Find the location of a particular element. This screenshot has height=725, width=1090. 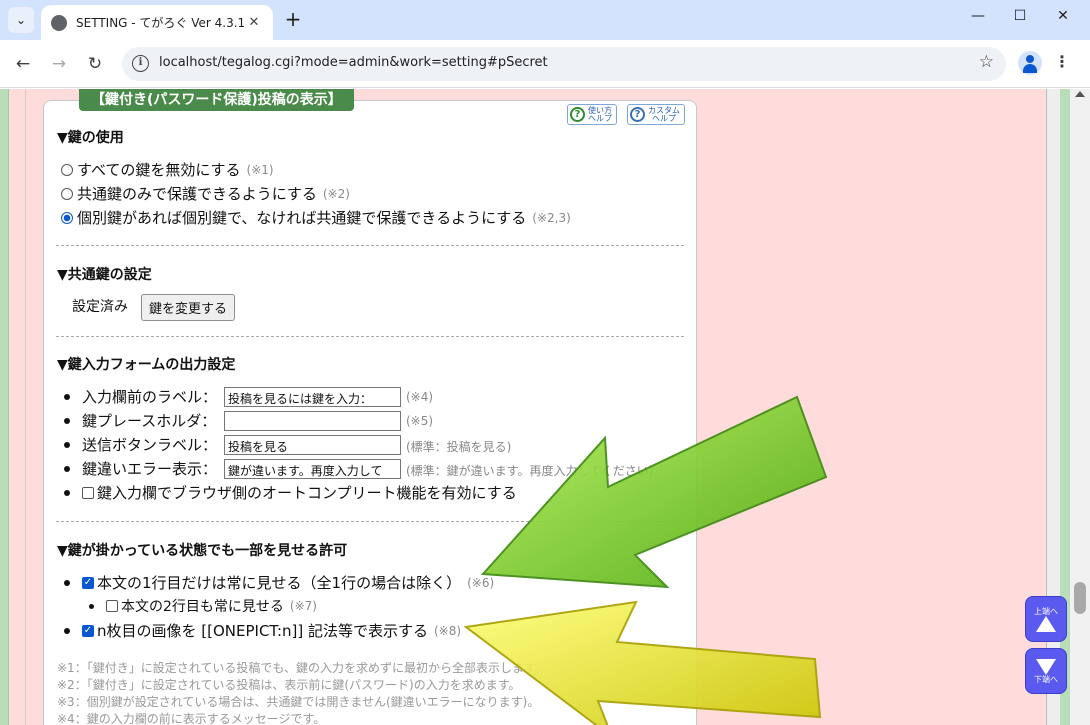

show-first-line-checkbox: ✓ is located at coordinates (88, 582).